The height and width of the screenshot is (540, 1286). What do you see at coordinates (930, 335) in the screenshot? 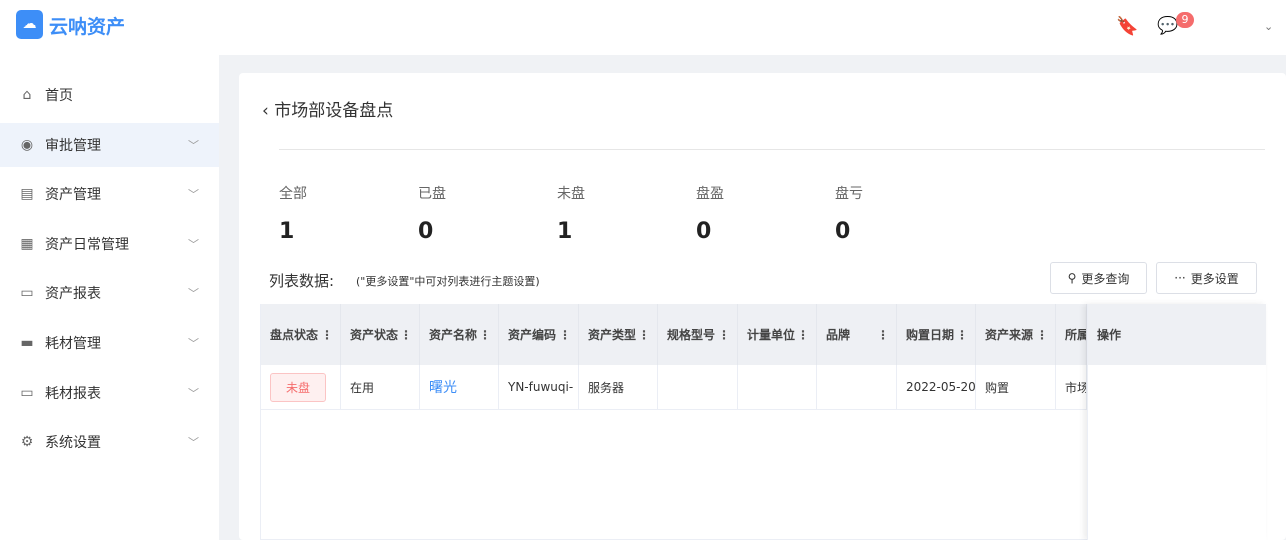
I see `column-title: 购置日期` at bounding box center [930, 335].